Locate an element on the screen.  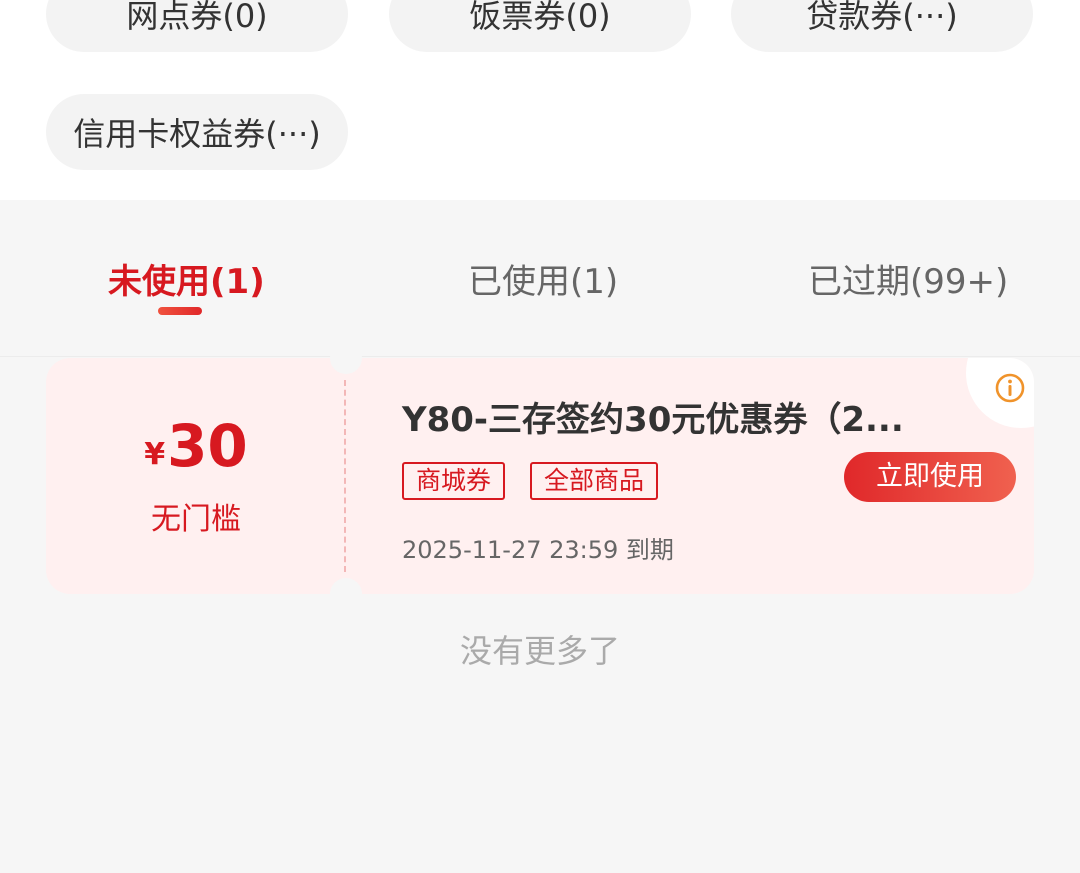
coupon-notch-top is located at coordinates (346, 358).